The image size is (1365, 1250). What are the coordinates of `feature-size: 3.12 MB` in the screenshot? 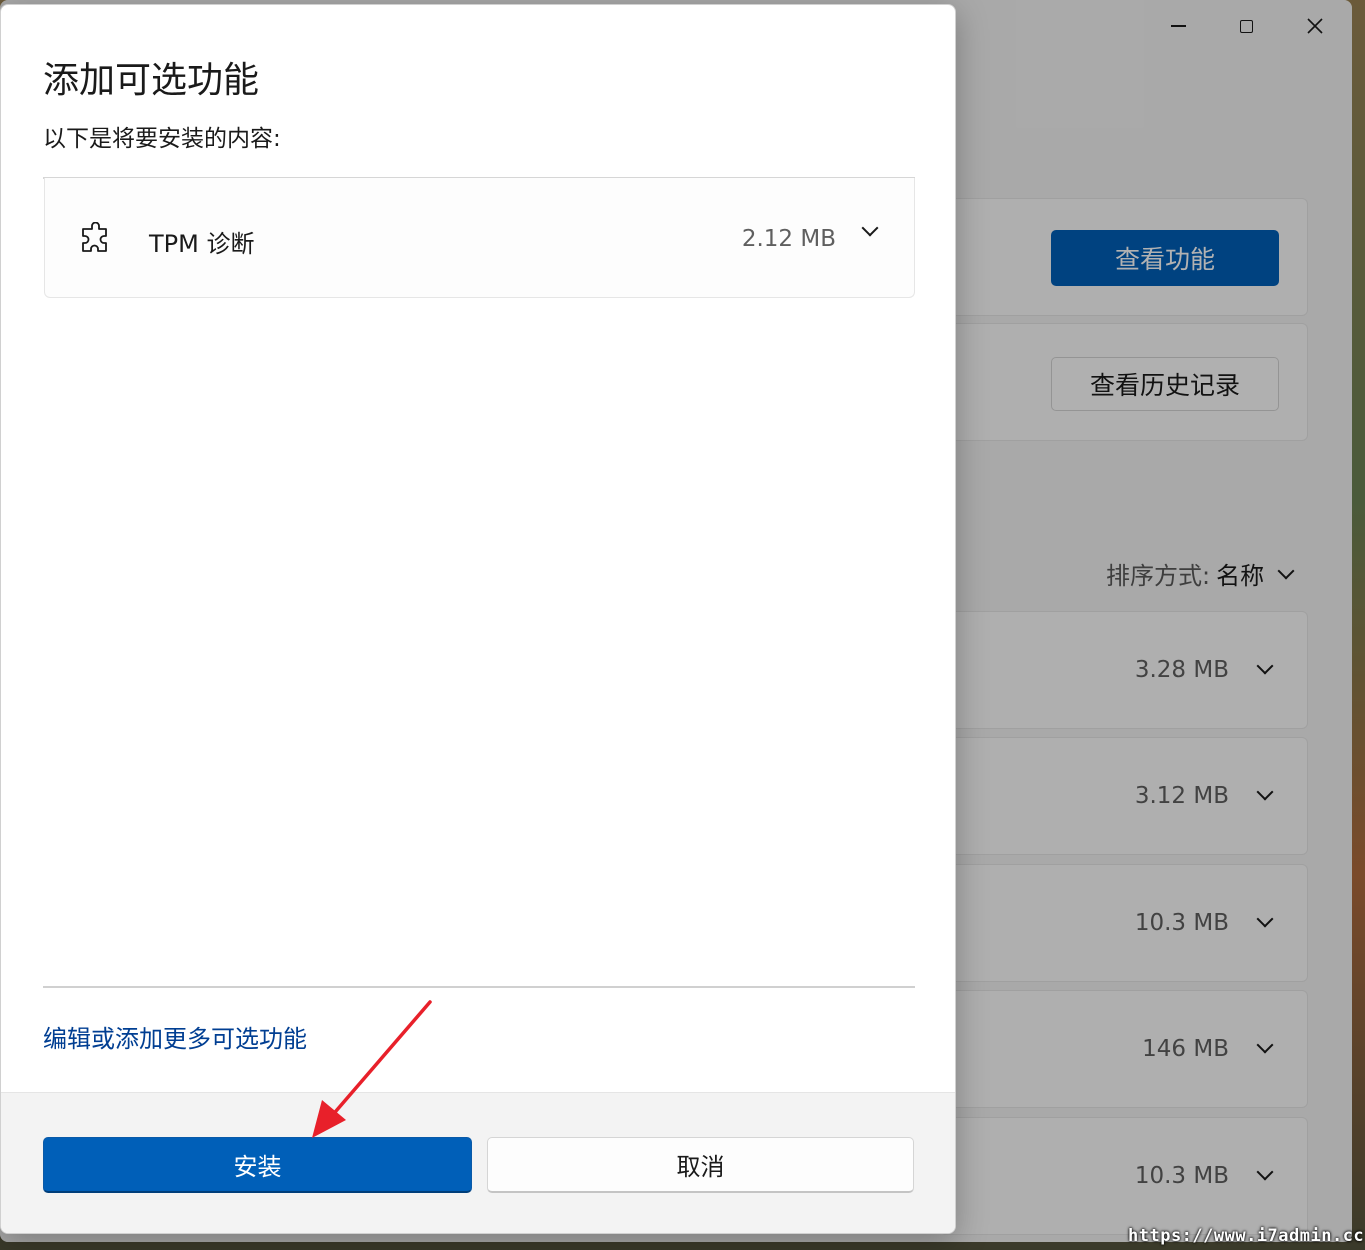 It's located at (1181, 796).